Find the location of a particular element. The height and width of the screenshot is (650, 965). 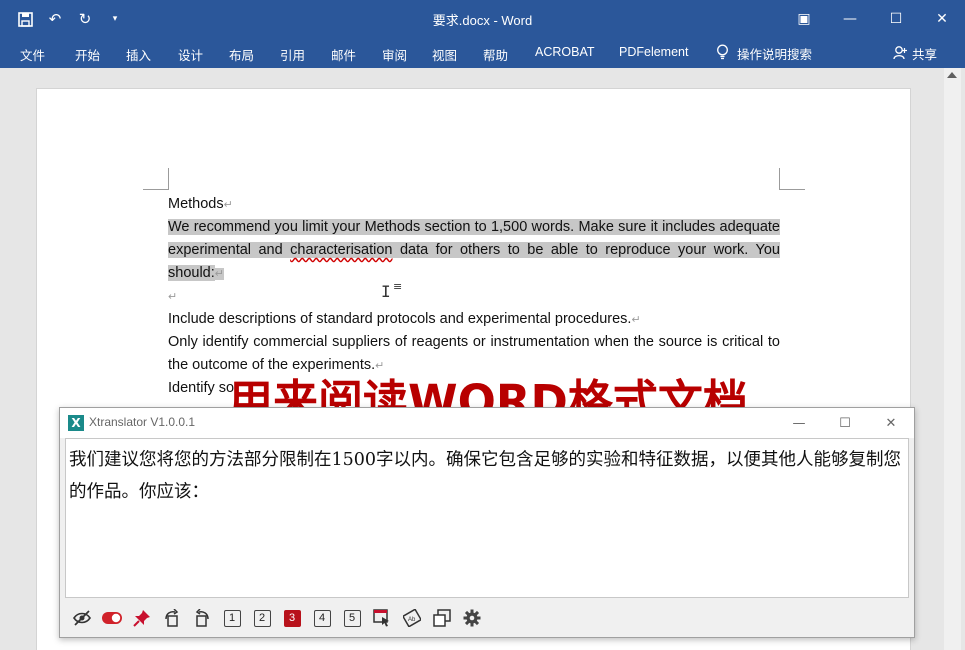

tab-acrobat: ACROBAT is located at coordinates (565, 52).